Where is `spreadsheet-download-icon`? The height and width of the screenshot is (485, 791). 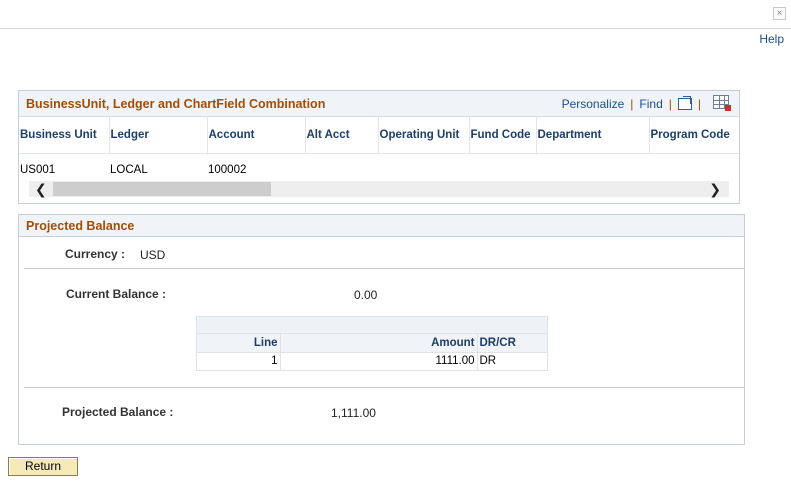 spreadsheet-download-icon is located at coordinates (722, 103).